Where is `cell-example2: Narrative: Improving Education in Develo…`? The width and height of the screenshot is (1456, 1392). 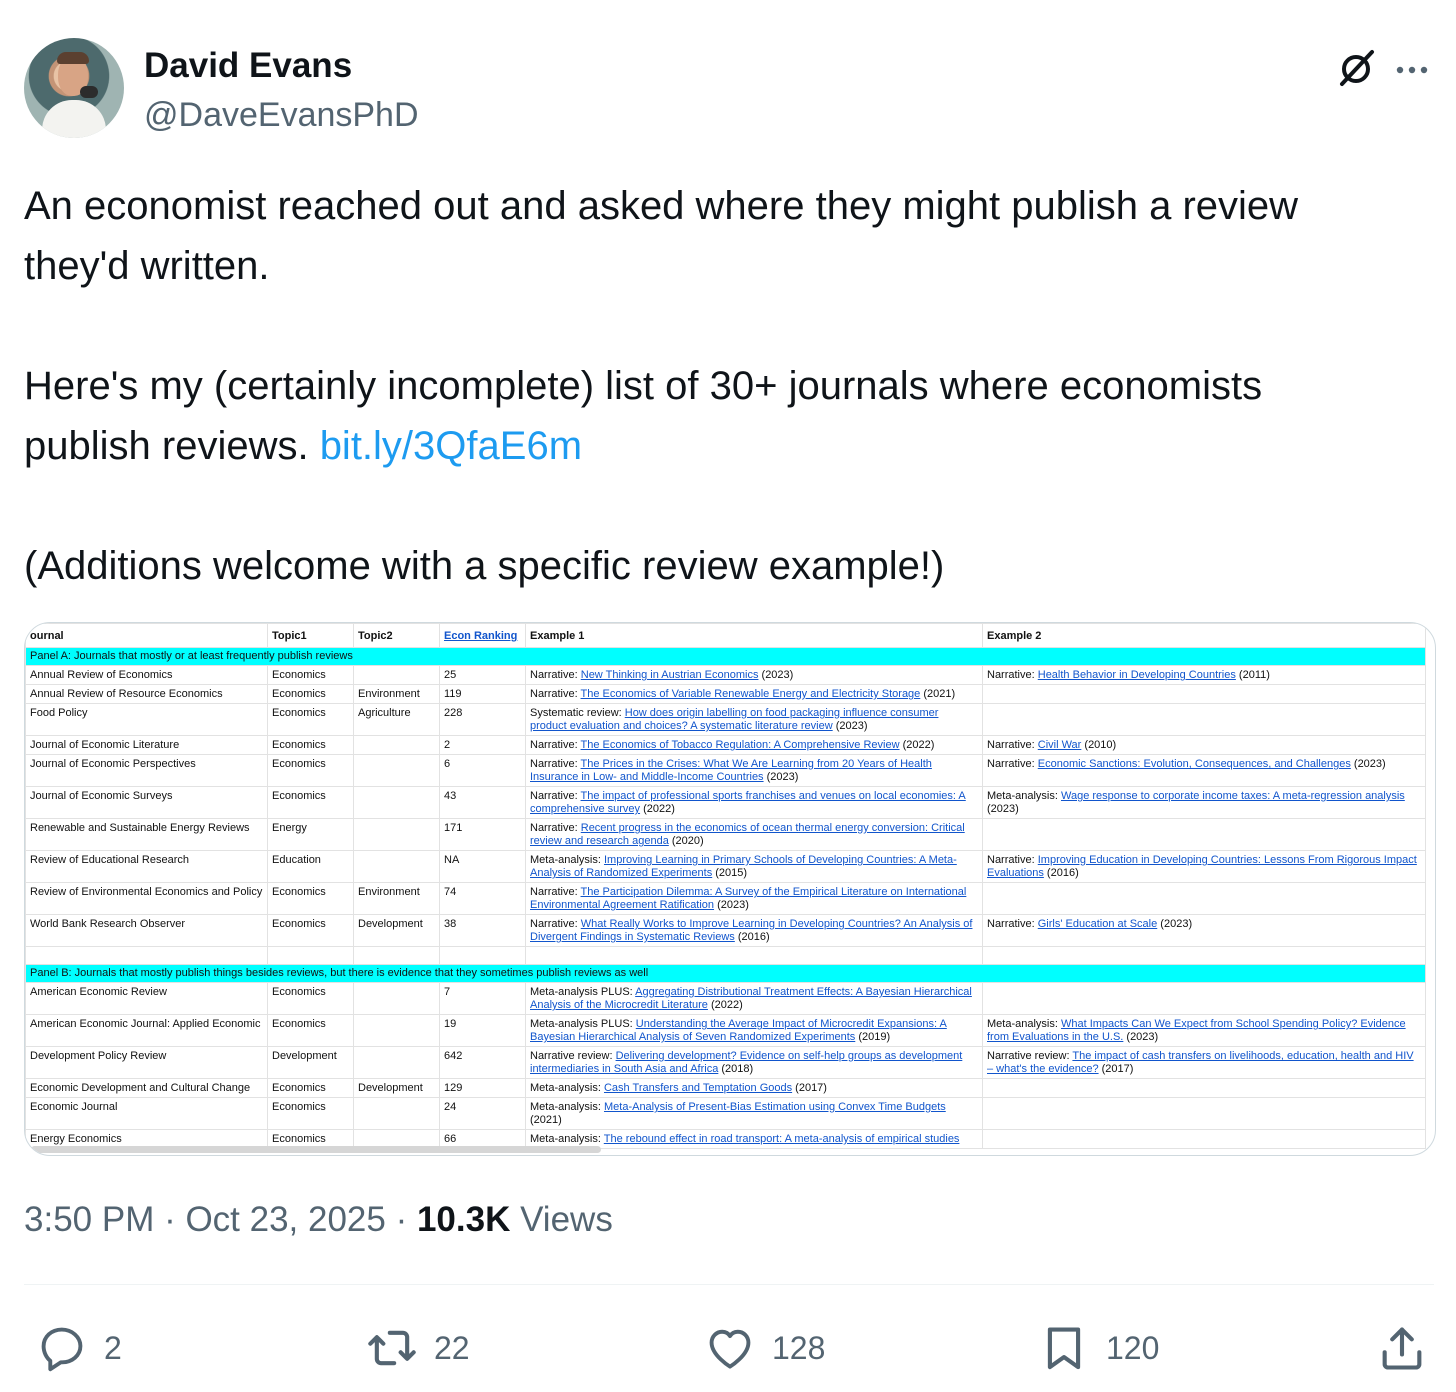
cell-example2: Narrative: Improving Education in Develo… is located at coordinates (1204, 866).